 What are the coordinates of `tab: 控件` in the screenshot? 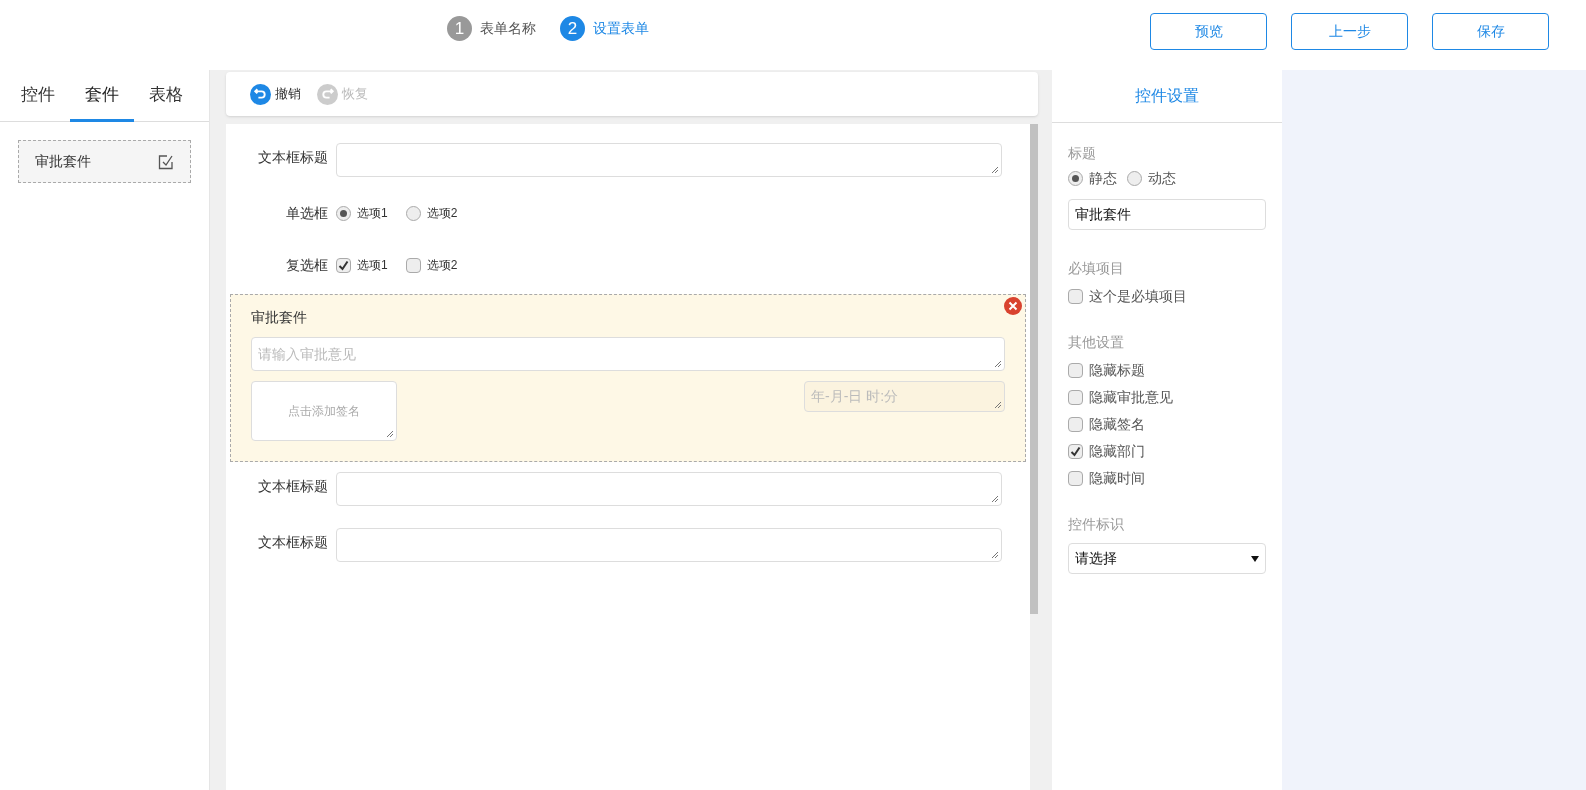 It's located at (38, 96).